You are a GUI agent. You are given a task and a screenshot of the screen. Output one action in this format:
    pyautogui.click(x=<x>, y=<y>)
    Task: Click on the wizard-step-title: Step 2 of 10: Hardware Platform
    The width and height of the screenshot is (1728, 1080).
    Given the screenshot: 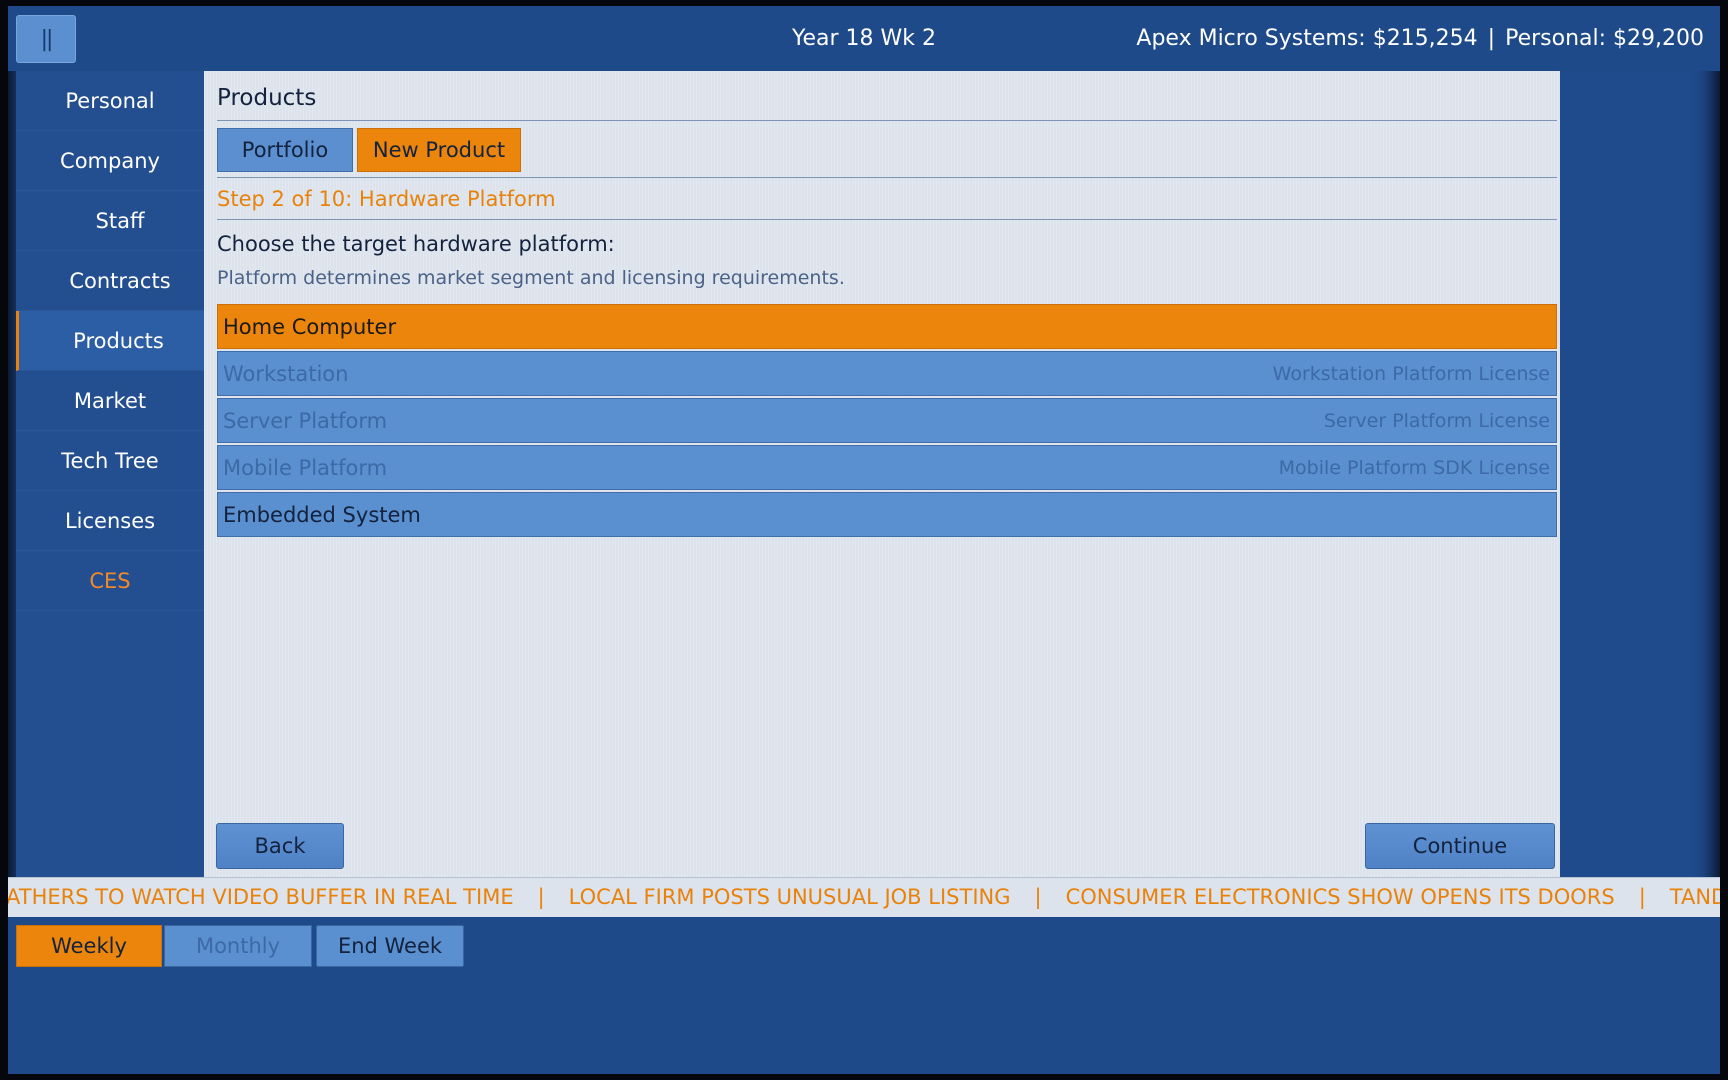 What is the action you would take?
    pyautogui.click(x=386, y=199)
    